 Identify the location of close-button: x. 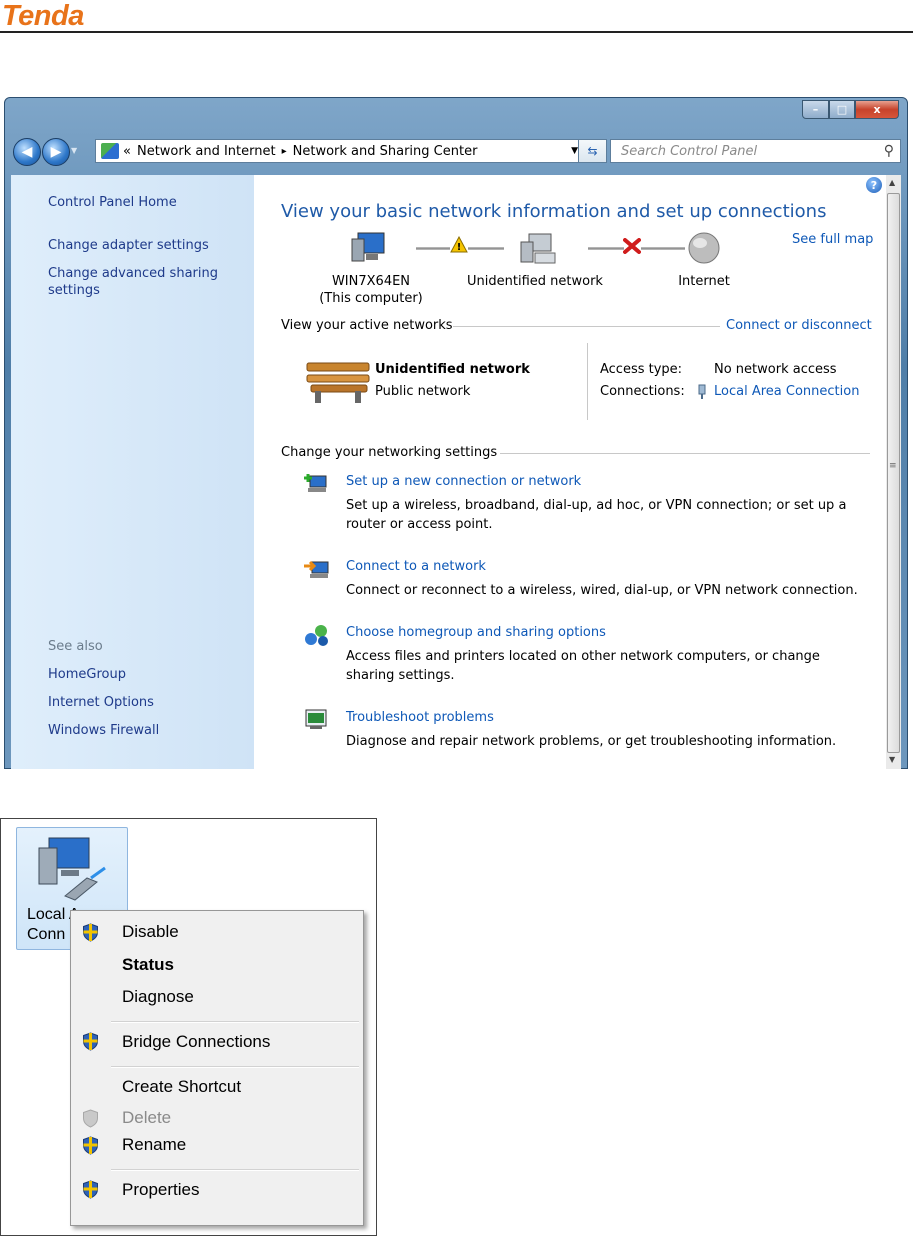
(877, 109).